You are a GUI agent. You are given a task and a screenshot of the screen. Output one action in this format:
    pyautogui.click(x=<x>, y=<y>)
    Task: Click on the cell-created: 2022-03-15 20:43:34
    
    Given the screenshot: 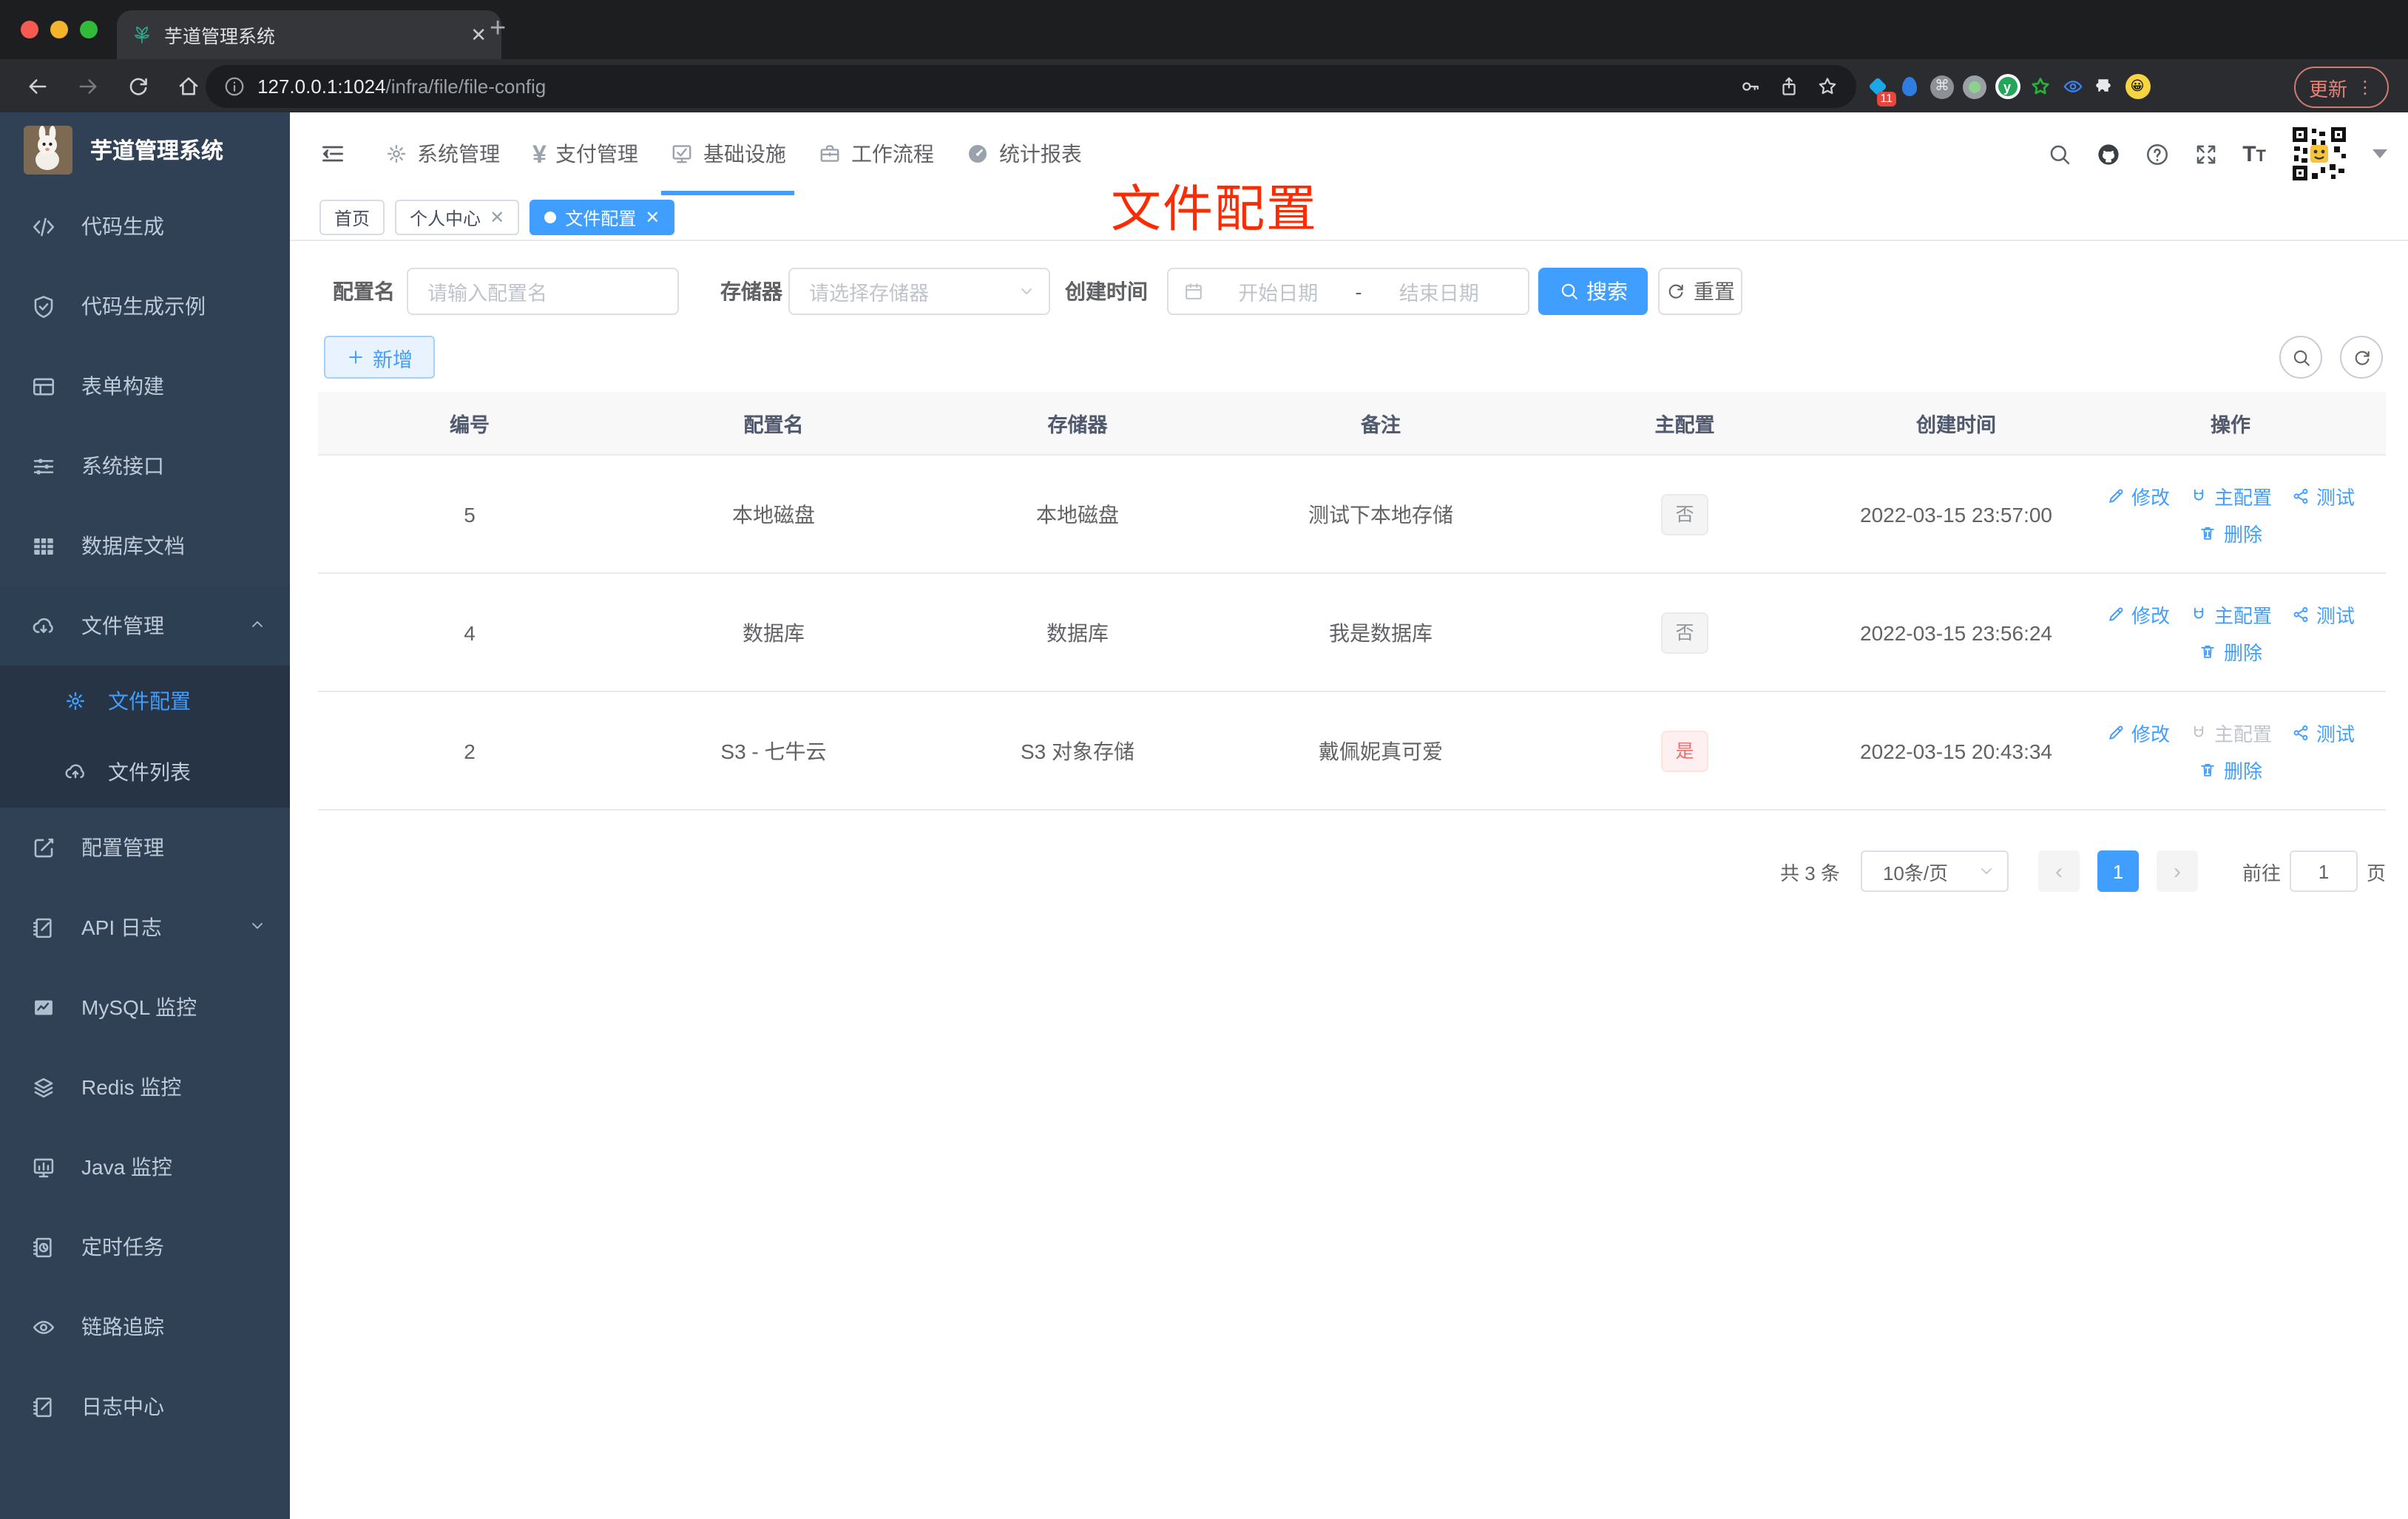 What is the action you would take?
    pyautogui.click(x=1956, y=751)
    